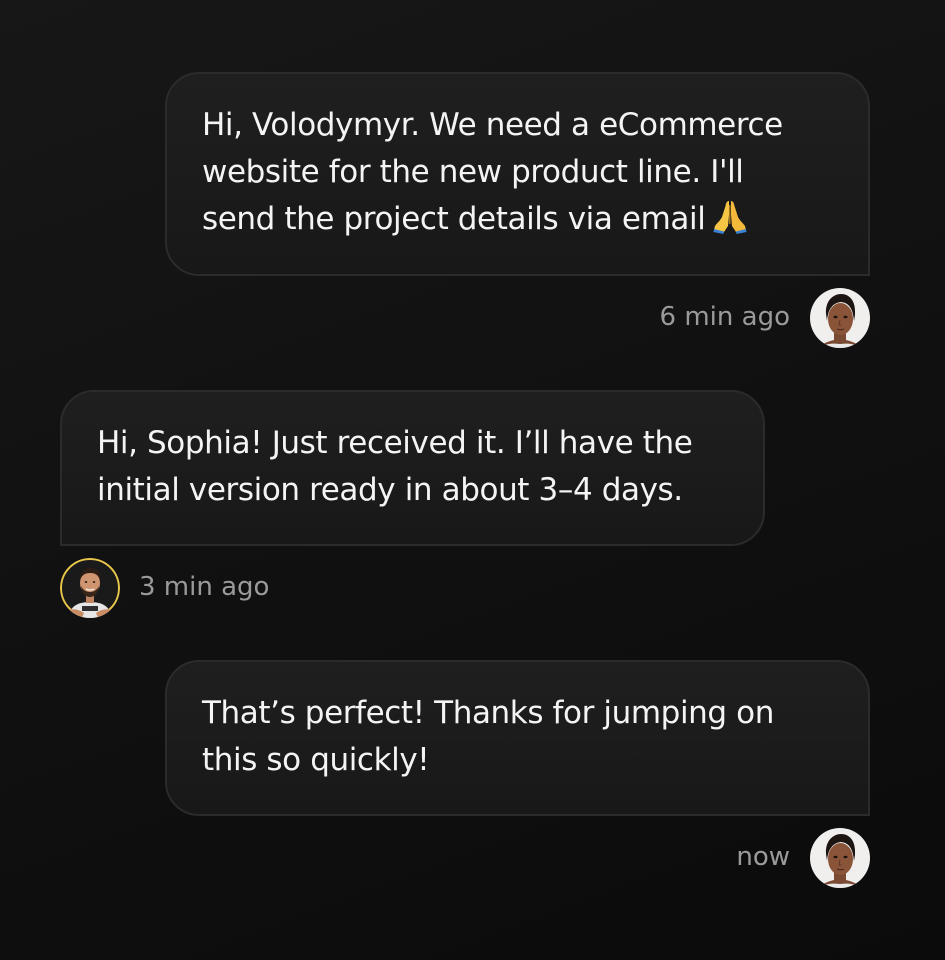  Describe the element at coordinates (90, 588) in the screenshot. I see `avatar-volodymyr` at that location.